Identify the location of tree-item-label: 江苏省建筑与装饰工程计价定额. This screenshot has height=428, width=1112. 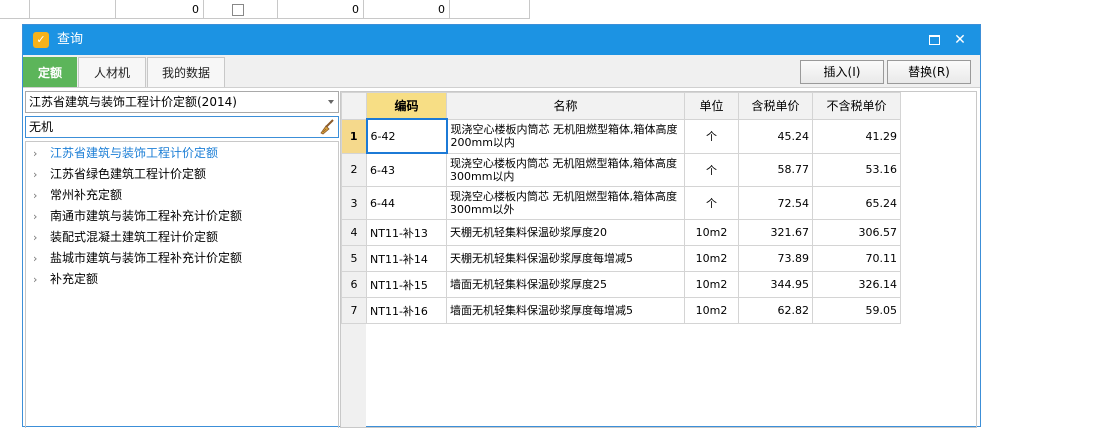
(134, 153).